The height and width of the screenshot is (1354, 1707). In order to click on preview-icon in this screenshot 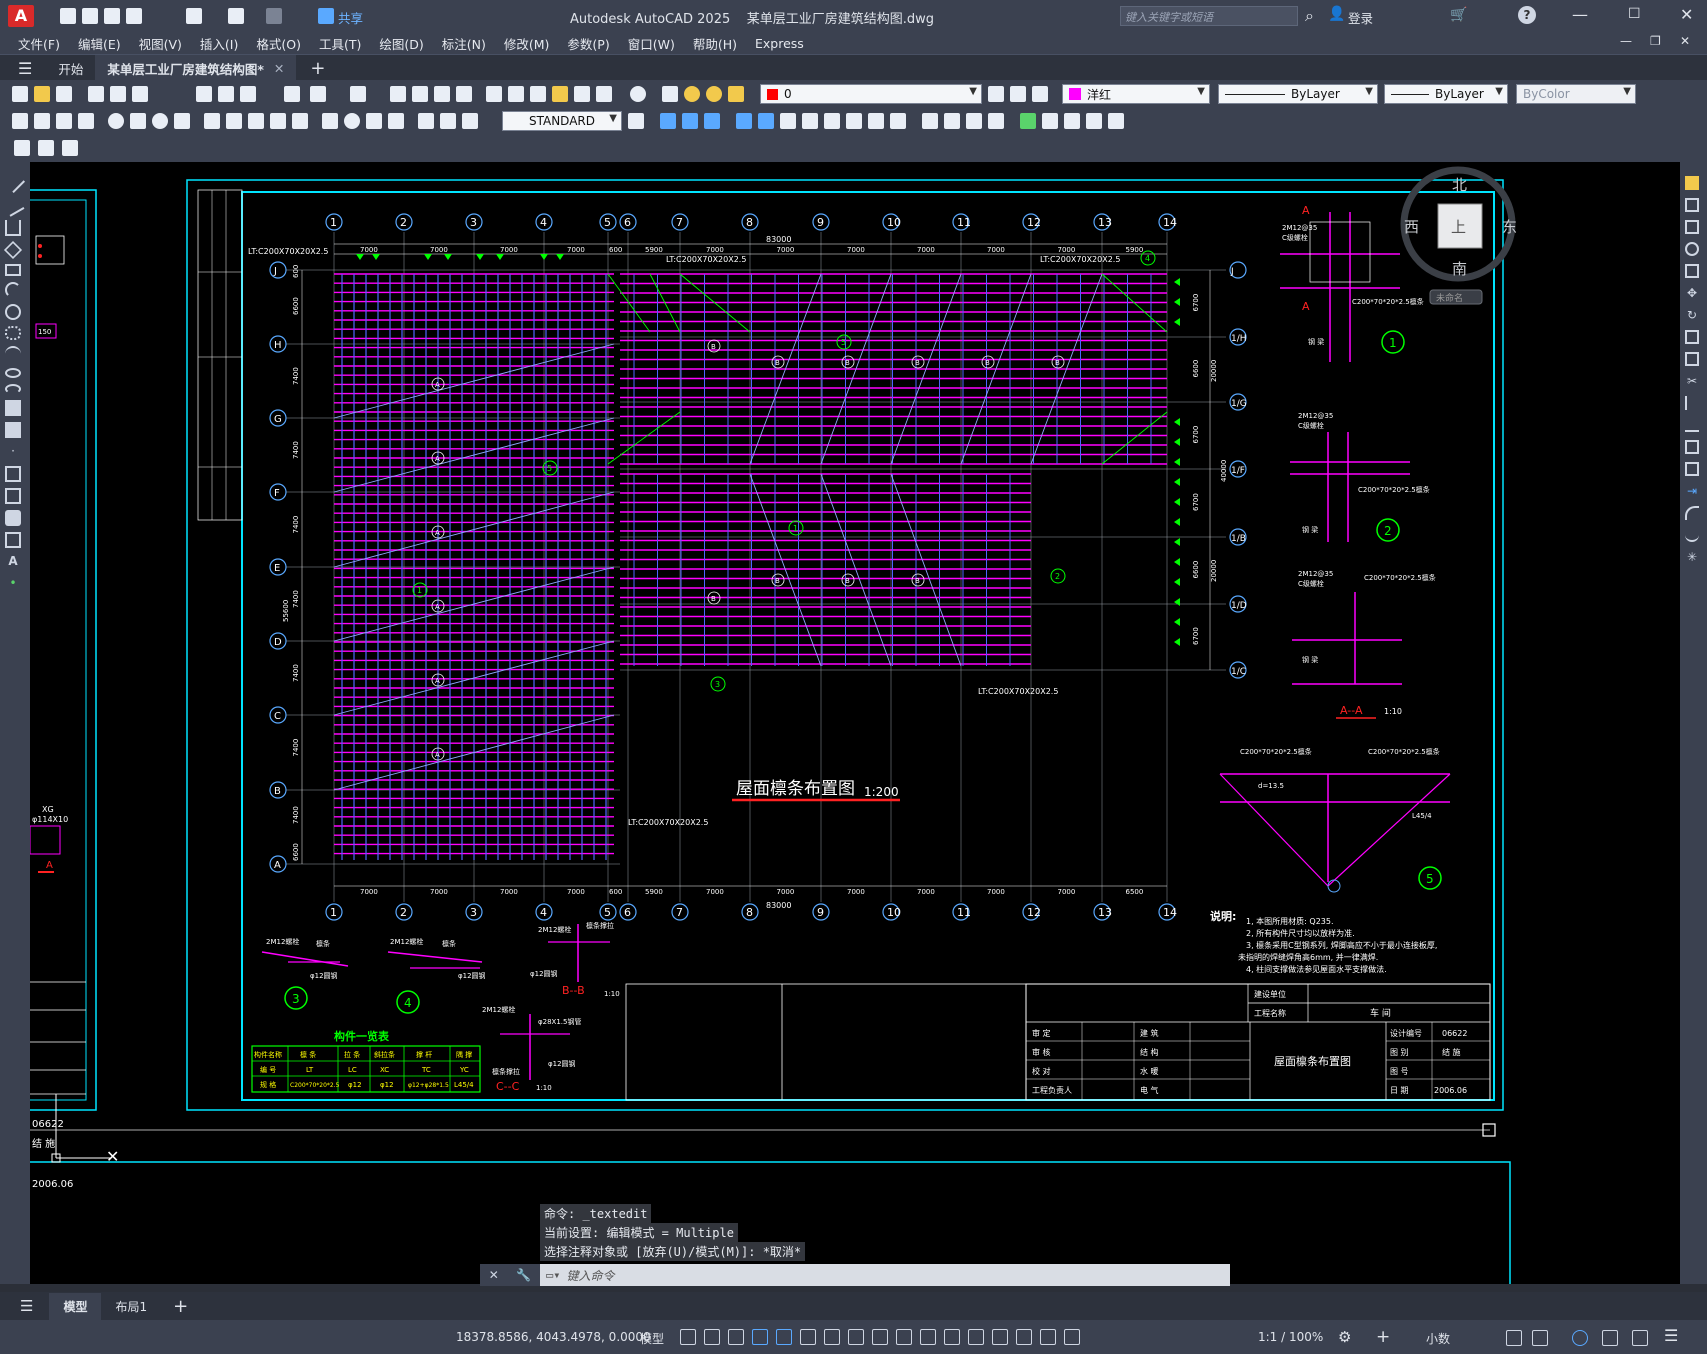, I will do `click(118, 94)`.